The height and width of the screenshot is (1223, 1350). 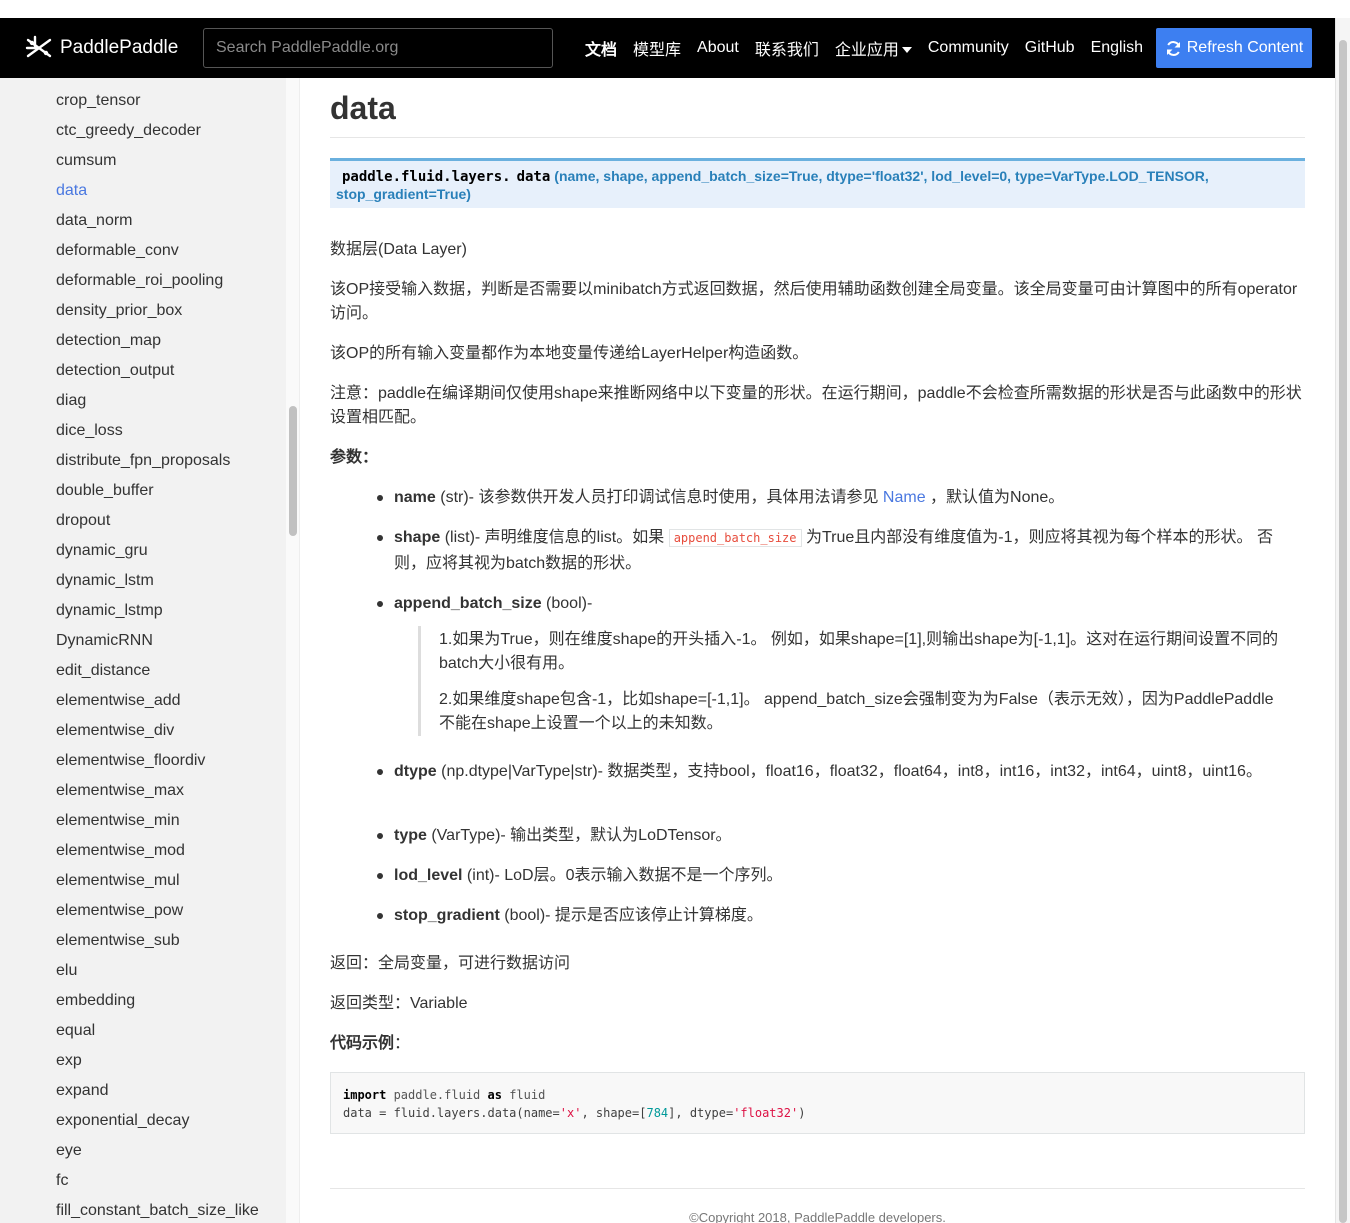 What do you see at coordinates (817, 137) in the screenshot?
I see `title-divider` at bounding box center [817, 137].